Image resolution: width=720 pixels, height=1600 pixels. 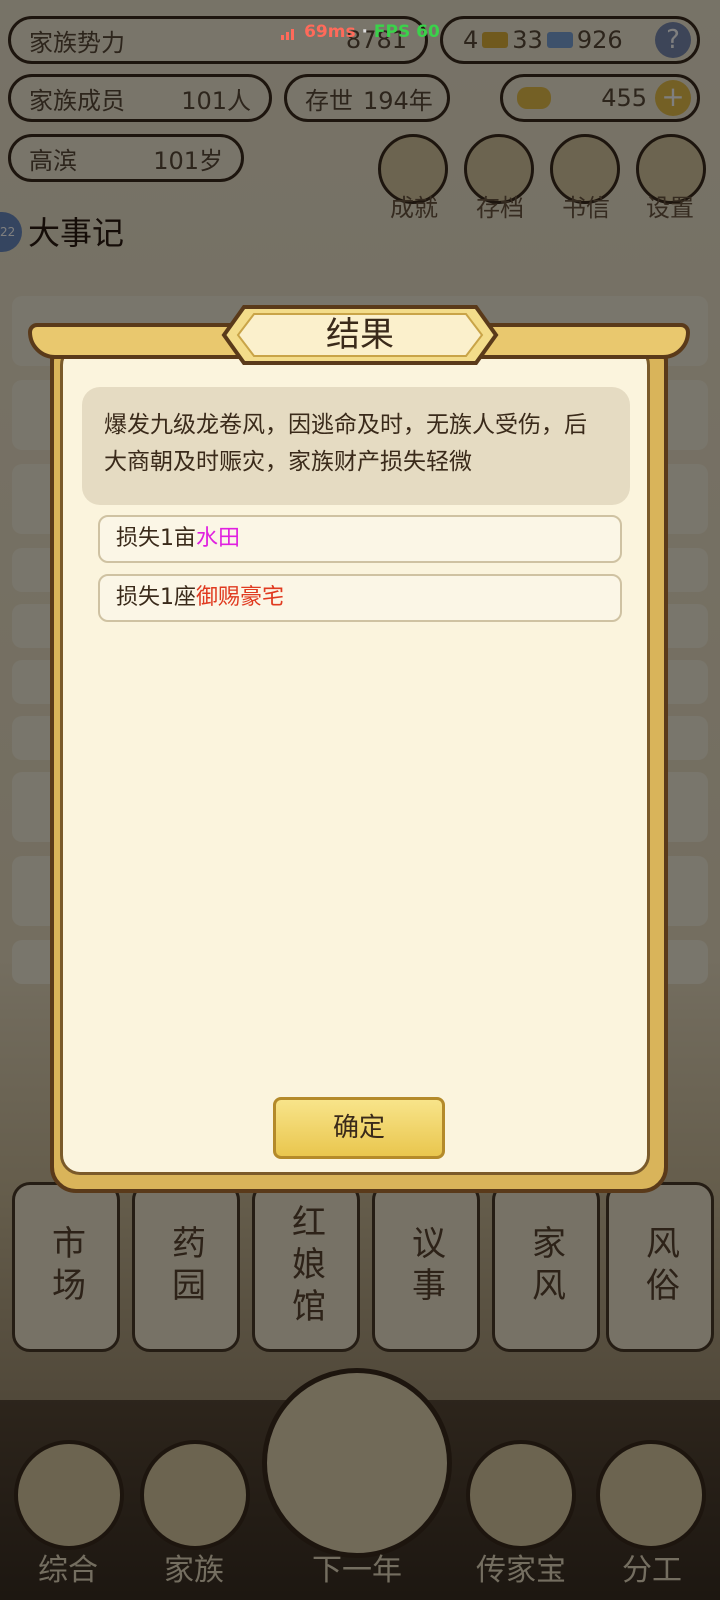 I want to click on dialog-title: 结果, so click(x=360, y=335).